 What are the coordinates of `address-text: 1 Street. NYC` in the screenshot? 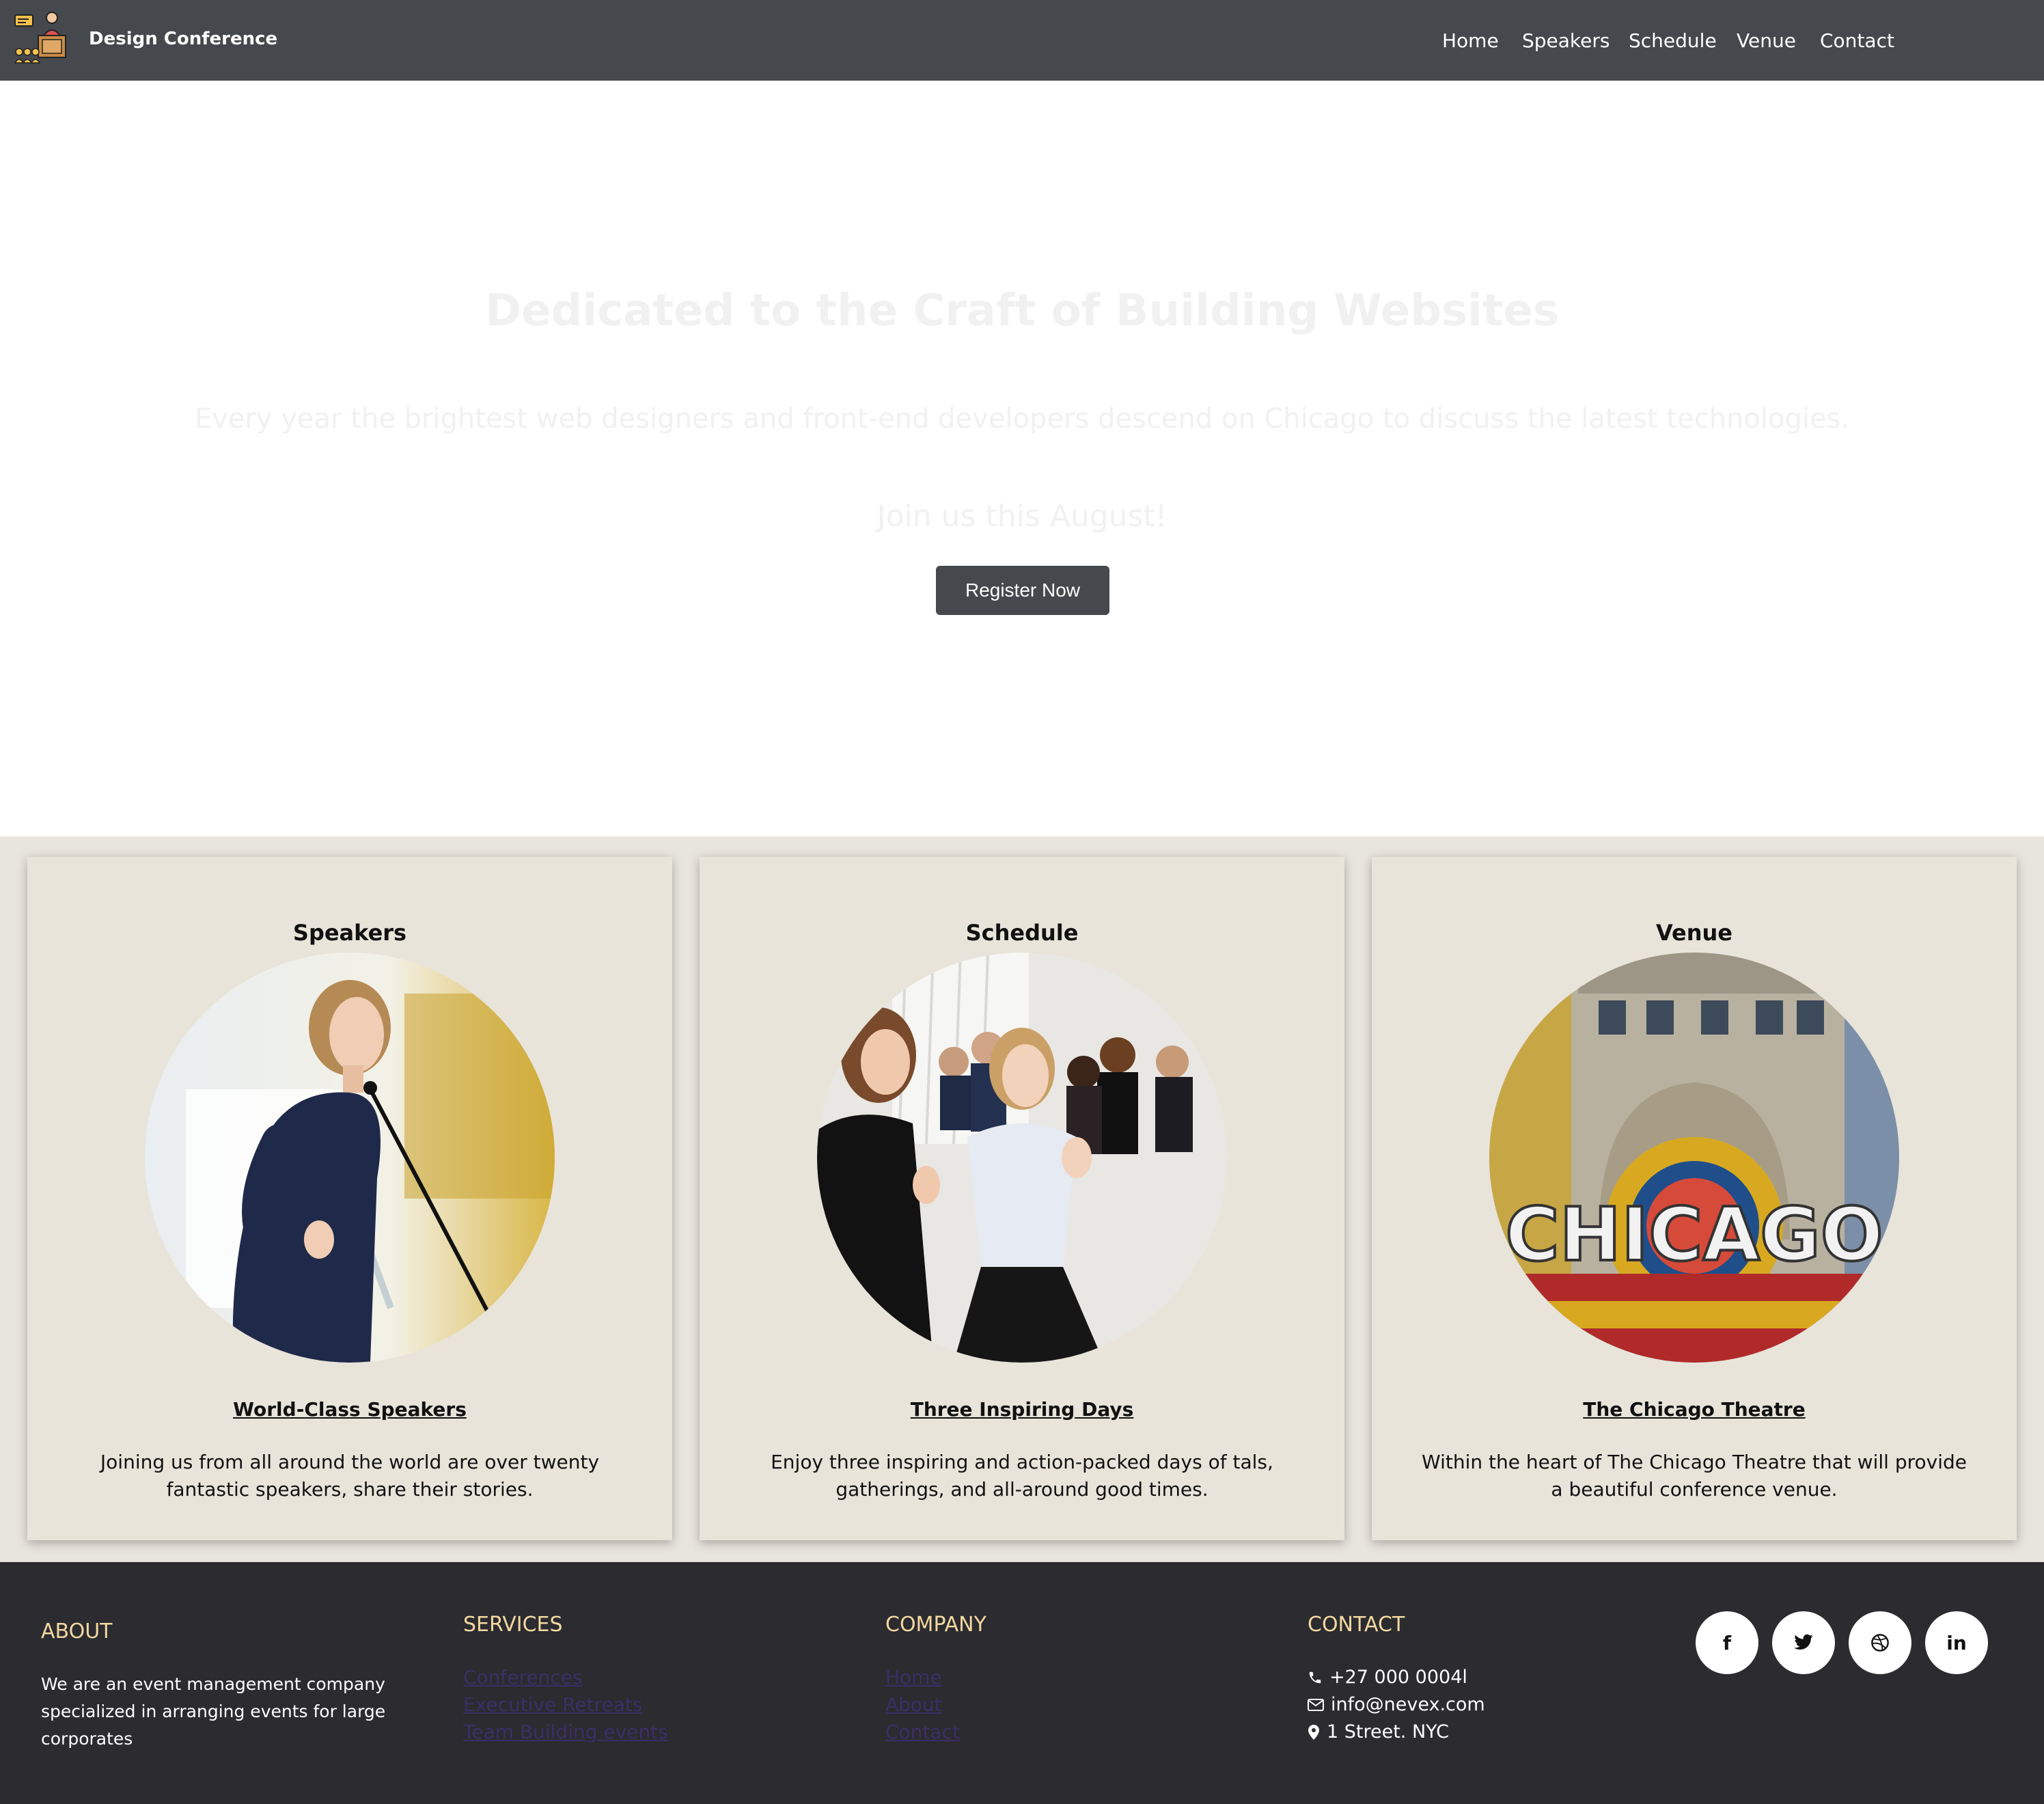 It's located at (1388, 1731).